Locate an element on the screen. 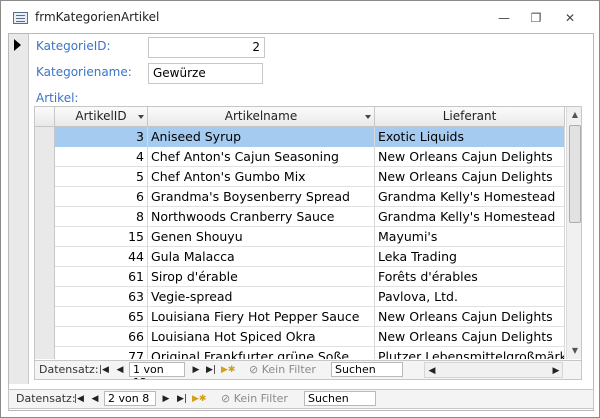  column-header-label: Artikelname is located at coordinates (261, 116).